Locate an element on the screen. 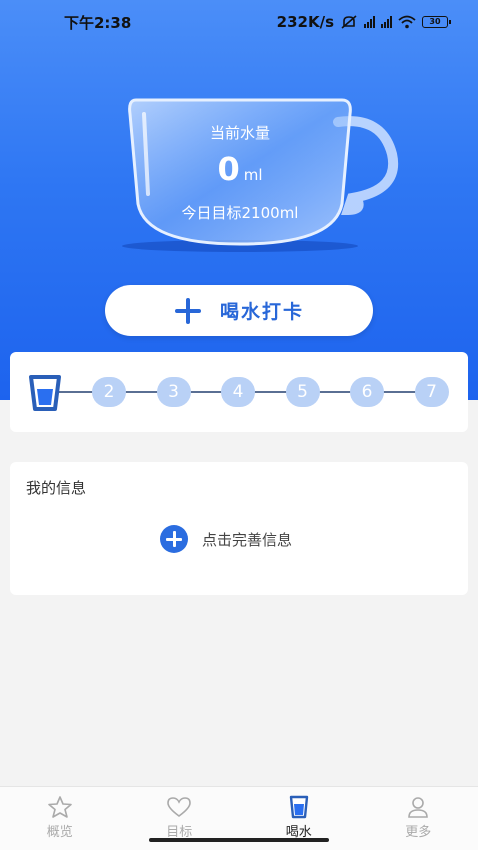 This screenshot has width=478, height=850. daily-goal-label: 今日目标2100ml is located at coordinates (240, 213).